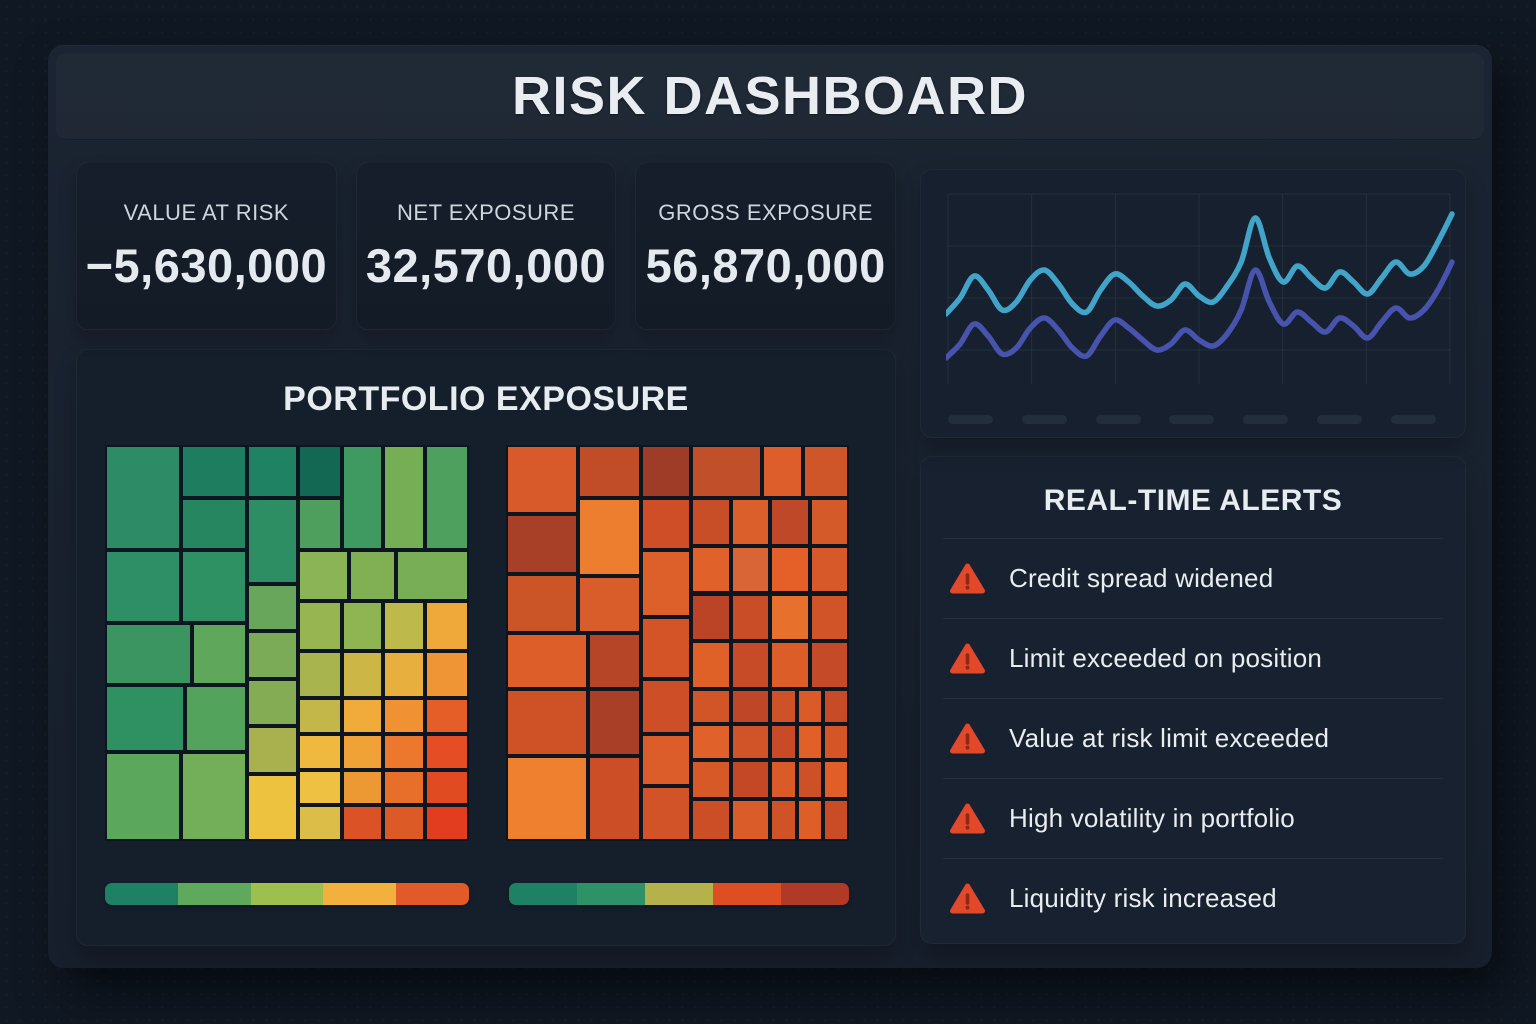  Describe the element at coordinates (1193, 738) in the screenshot. I see `alert-row: Value at risk limit exceeded` at that location.